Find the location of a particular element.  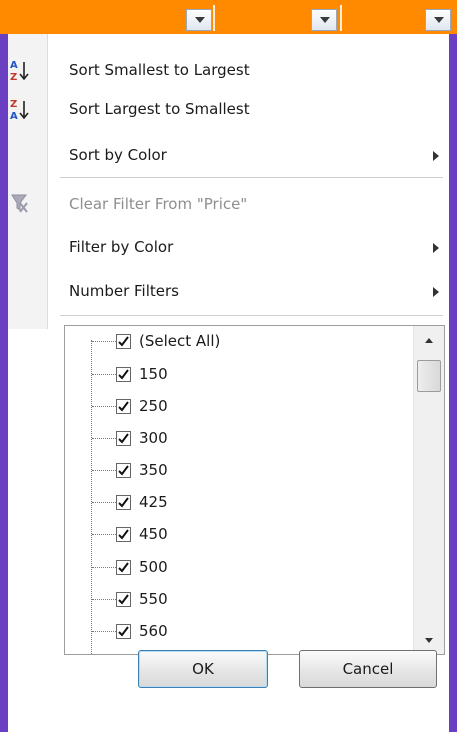

sort-descending-item: Z A Sort Largest to Smallest is located at coordinates (228, 110).